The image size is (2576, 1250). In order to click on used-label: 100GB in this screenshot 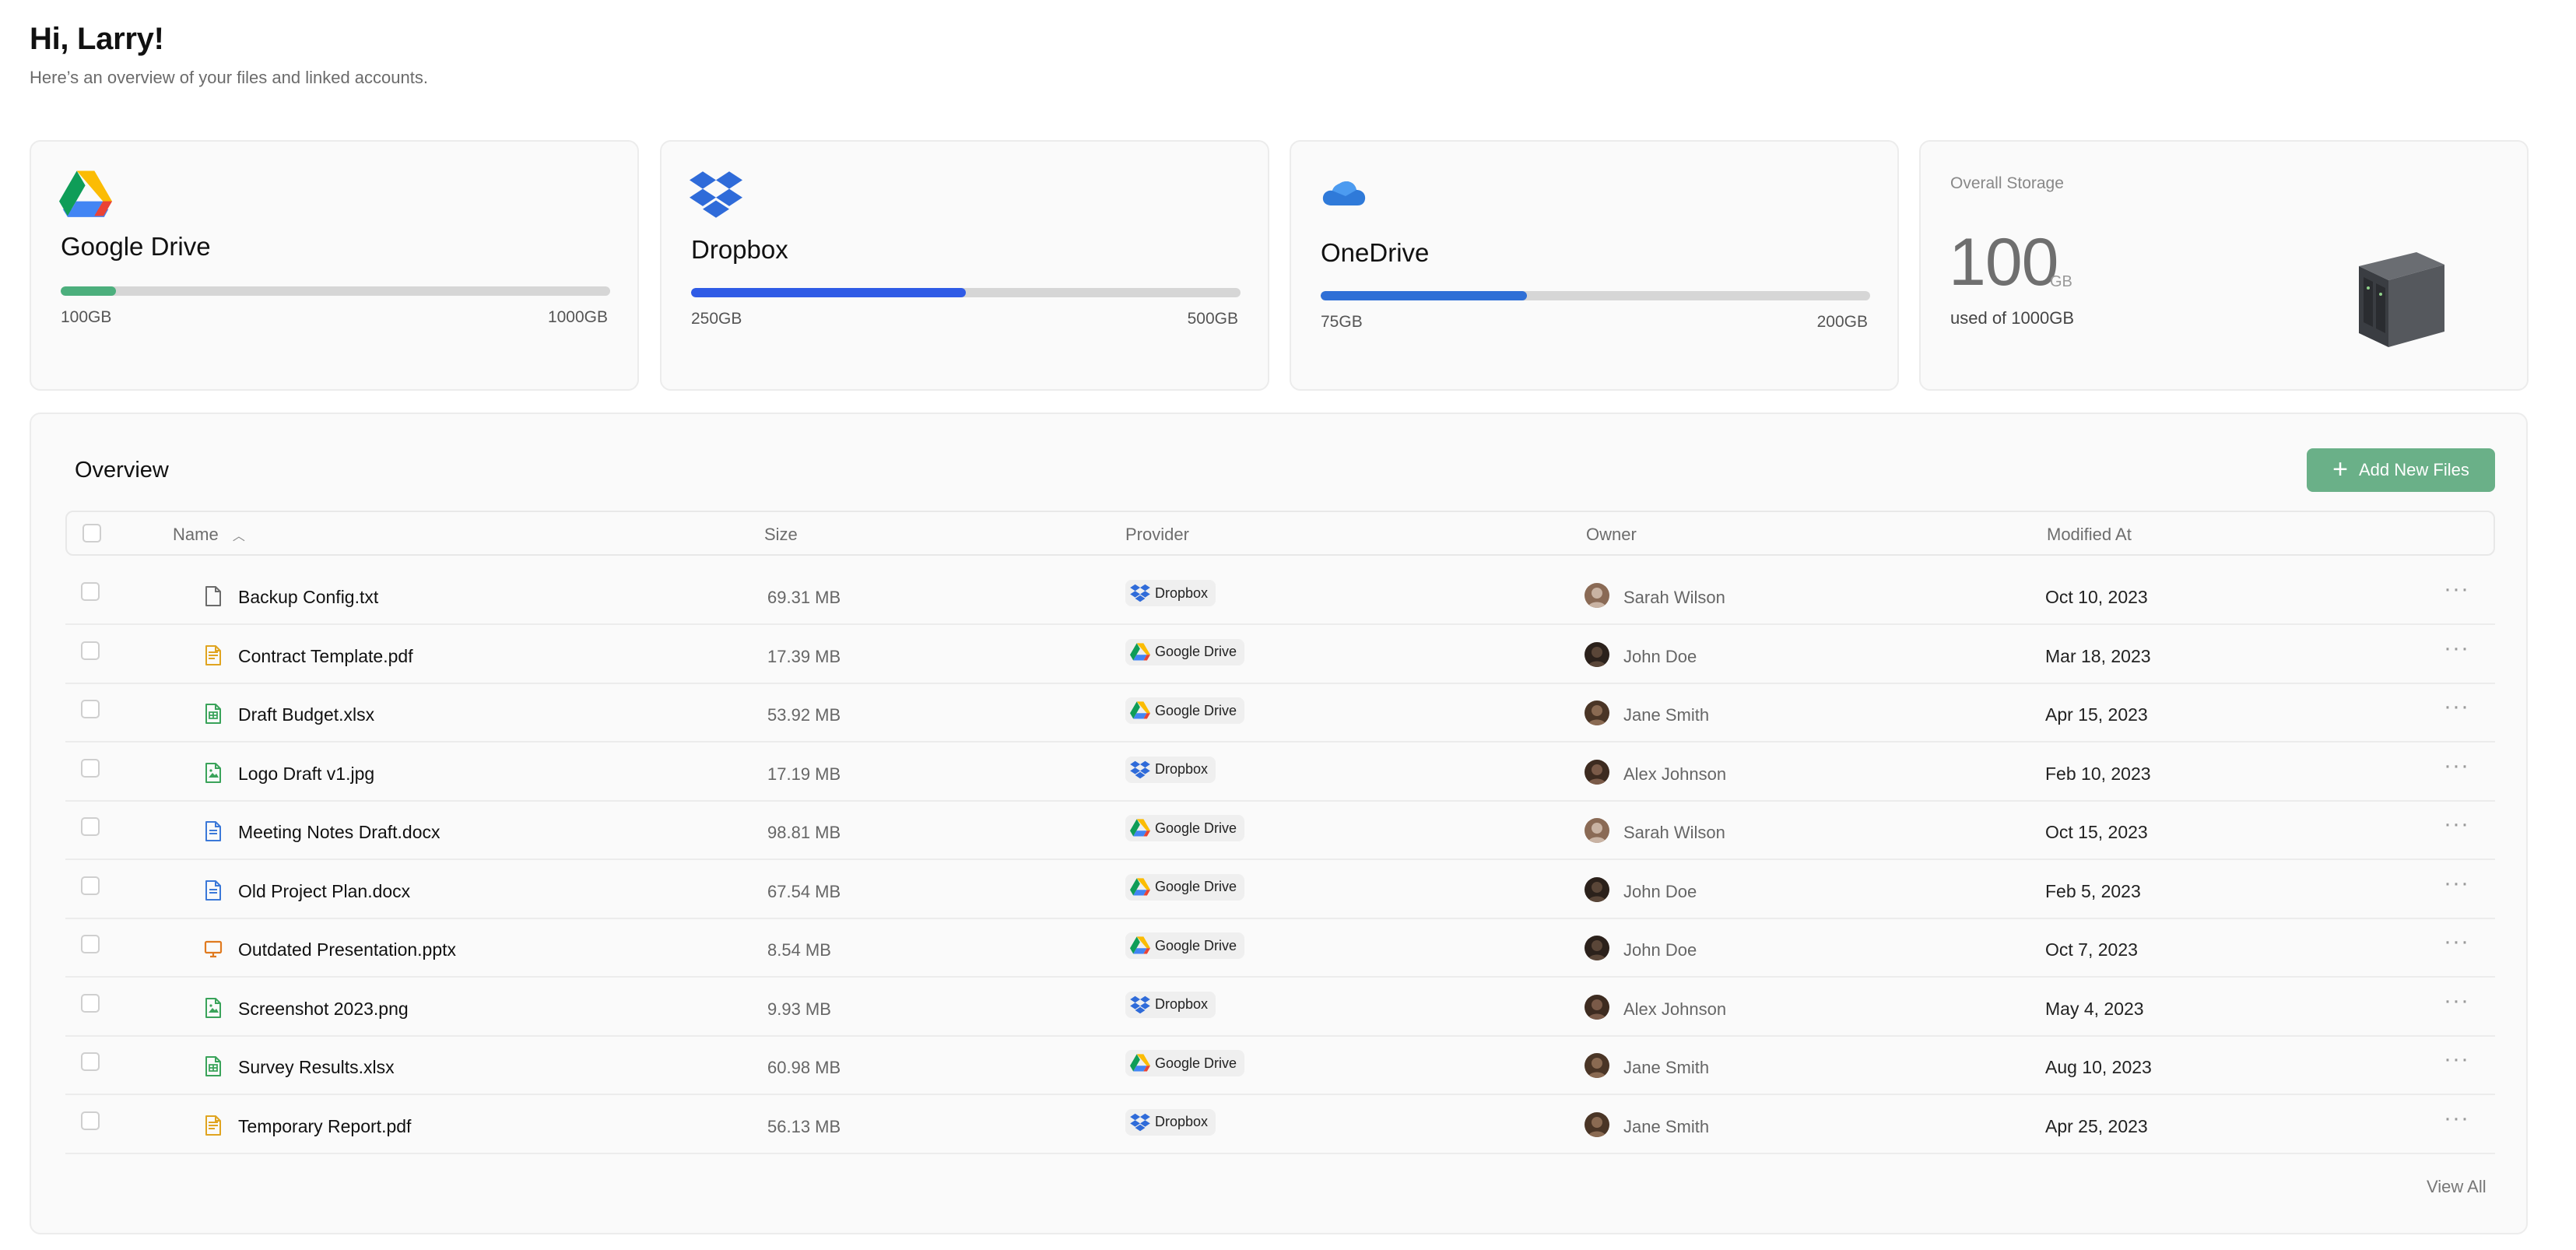, I will do `click(87, 317)`.